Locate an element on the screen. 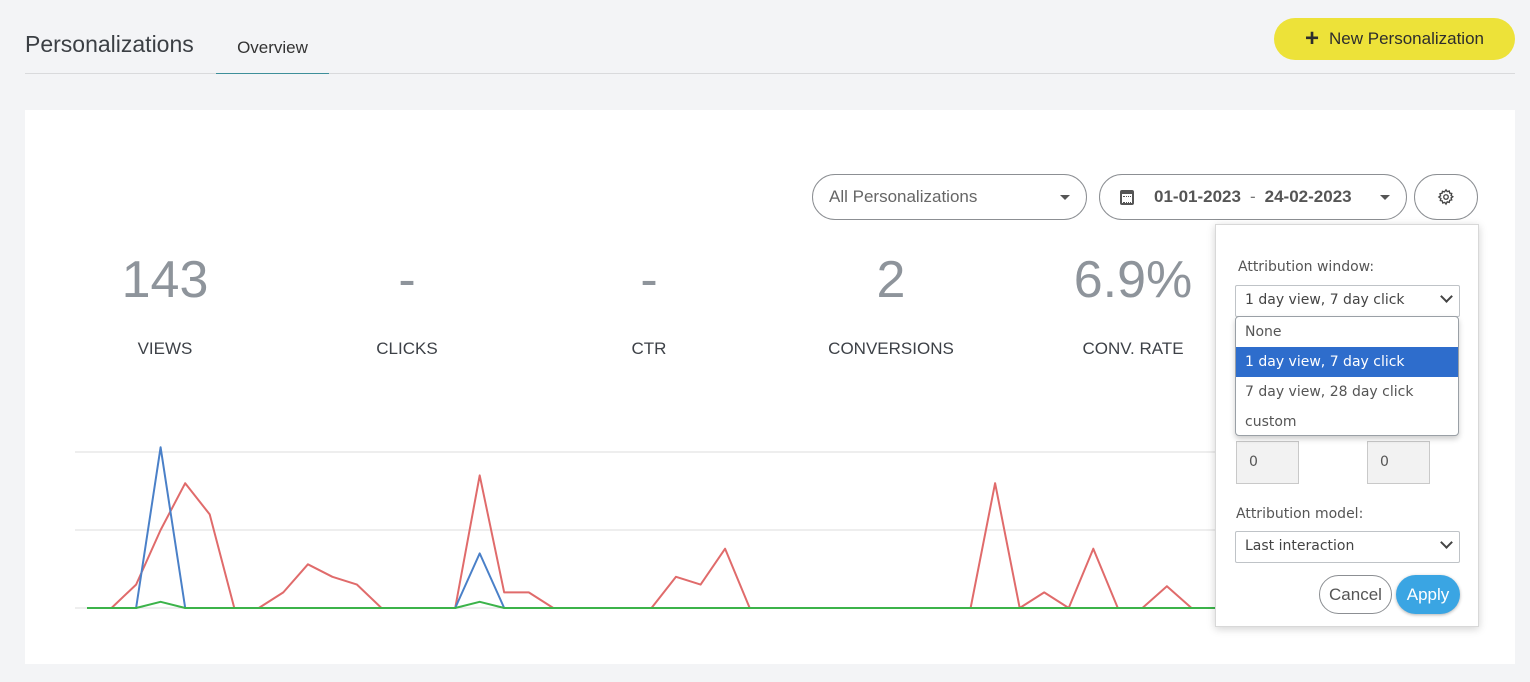 This screenshot has height=682, width=1530. calendar-icon is located at coordinates (1127, 197).